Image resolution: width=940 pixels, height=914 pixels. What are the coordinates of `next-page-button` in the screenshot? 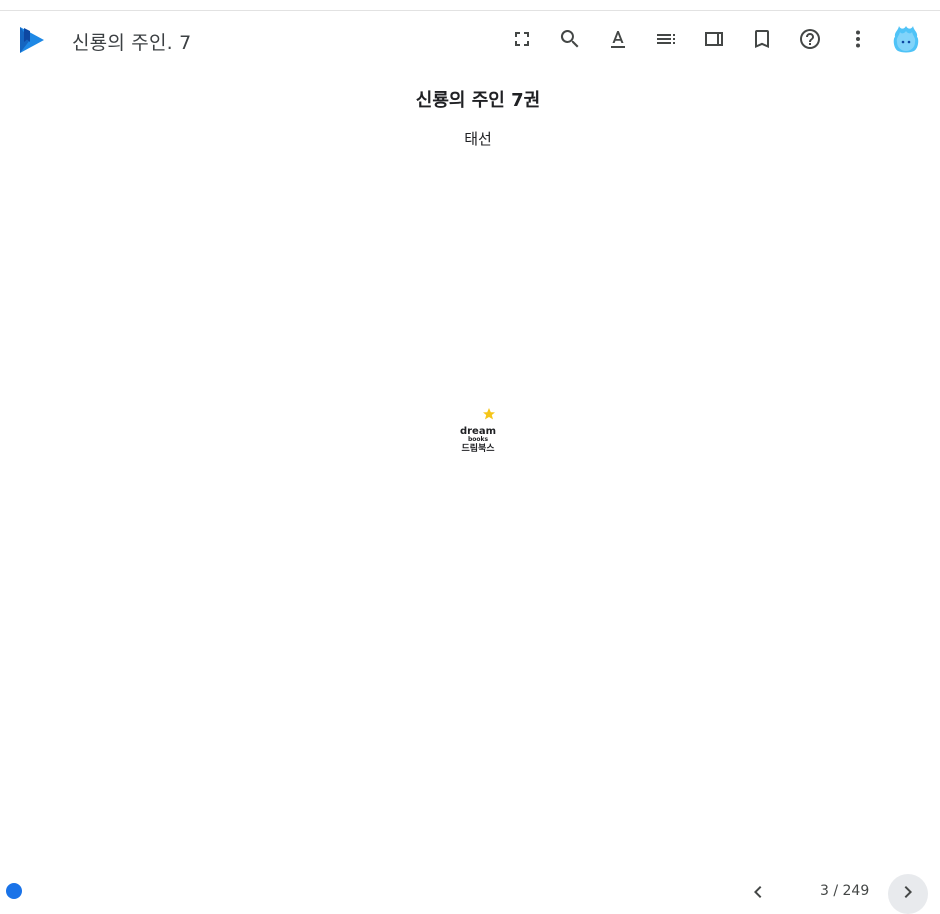 It's located at (908, 894).